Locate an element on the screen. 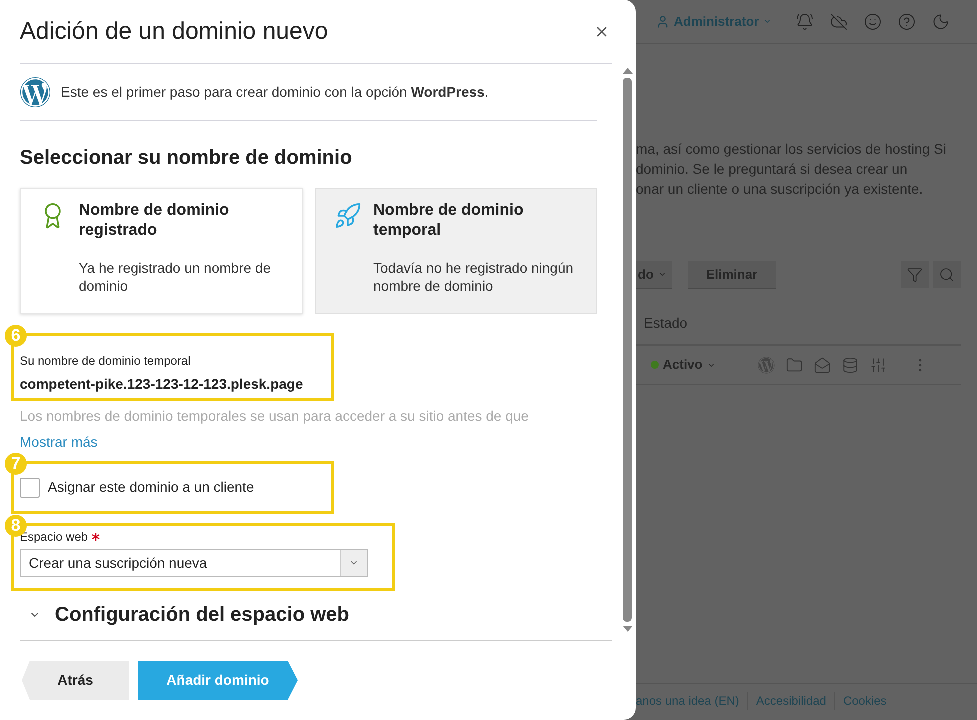 The height and width of the screenshot is (720, 977). show-more-link: Mostrar más is located at coordinates (59, 442).